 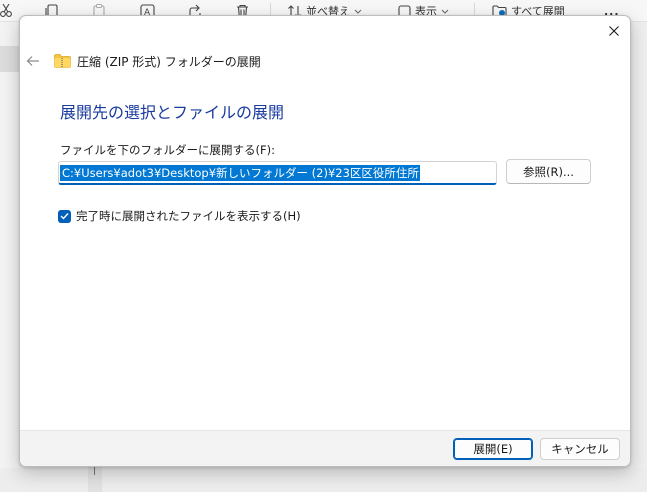 I want to click on page-heading: 展開先の選択とファイルの展開, so click(x=172, y=112).